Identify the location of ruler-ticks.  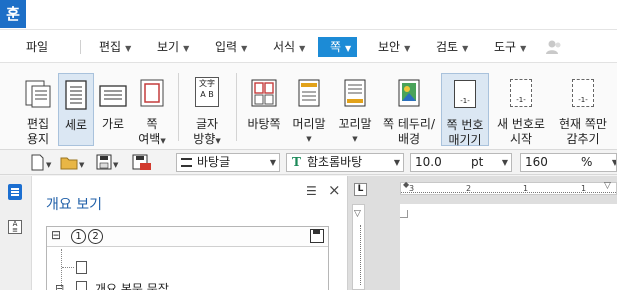
(508, 191).